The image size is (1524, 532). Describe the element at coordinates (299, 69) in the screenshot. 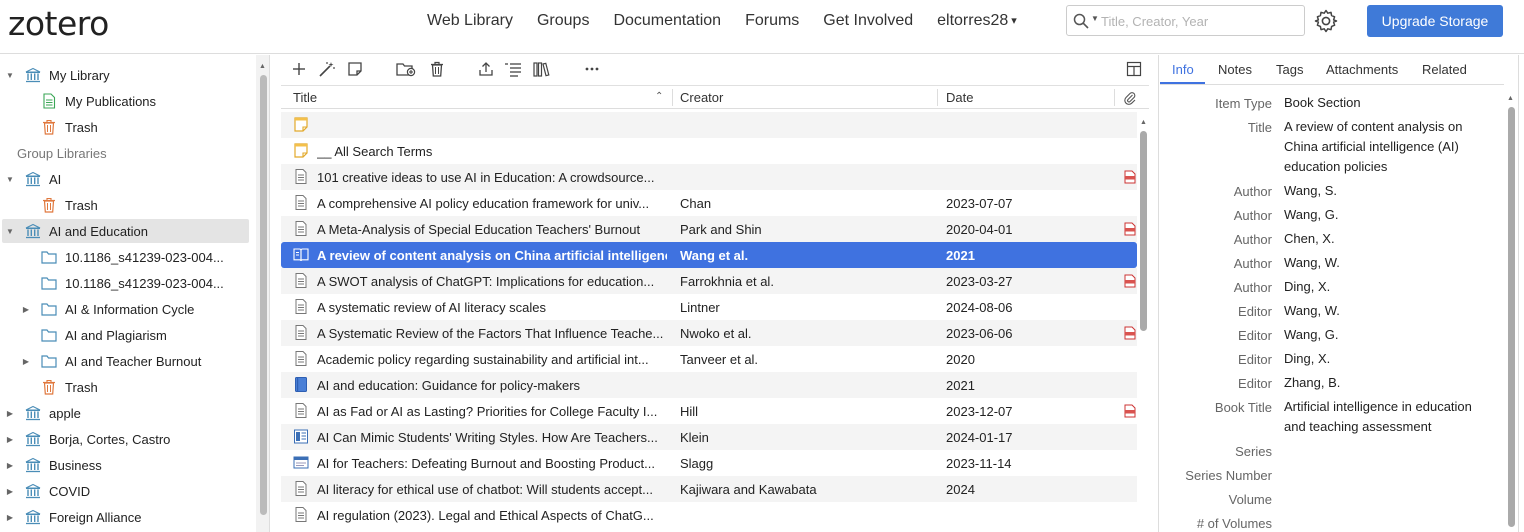

I see `new-item-icon` at that location.